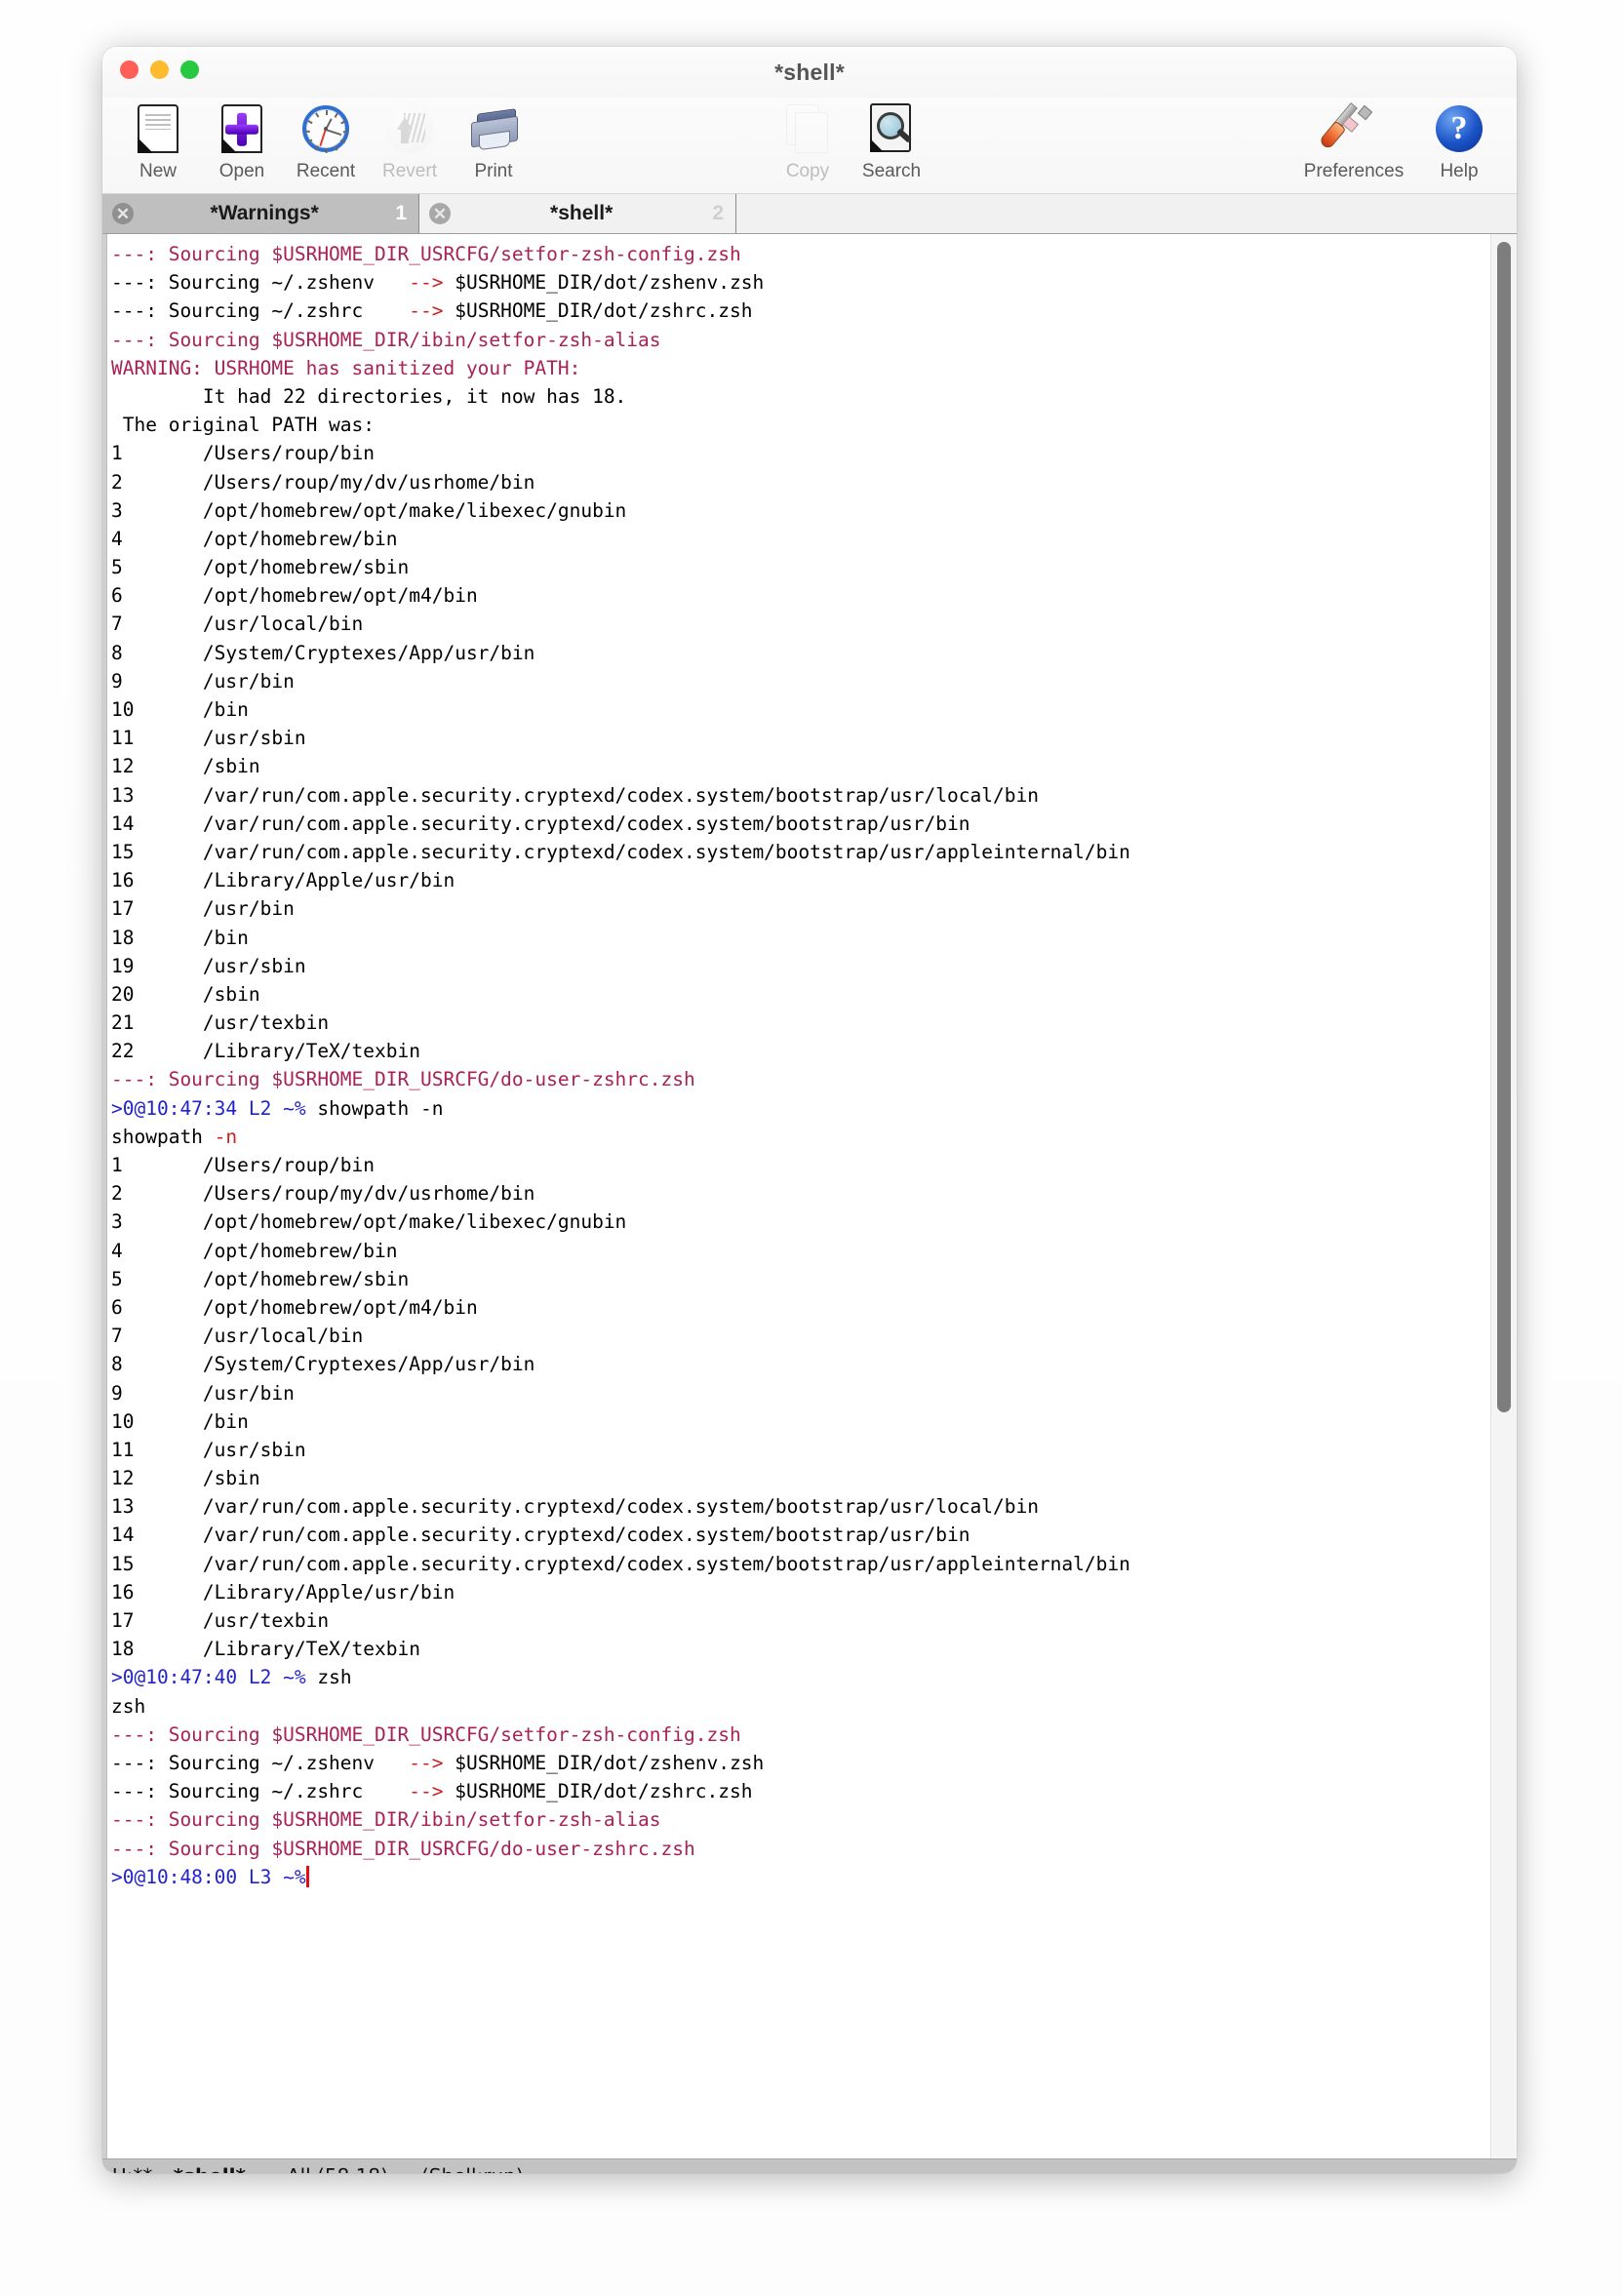  I want to click on terminal-line: 8 /System/Cryptexes/App/usr/bin, so click(800, 1364).